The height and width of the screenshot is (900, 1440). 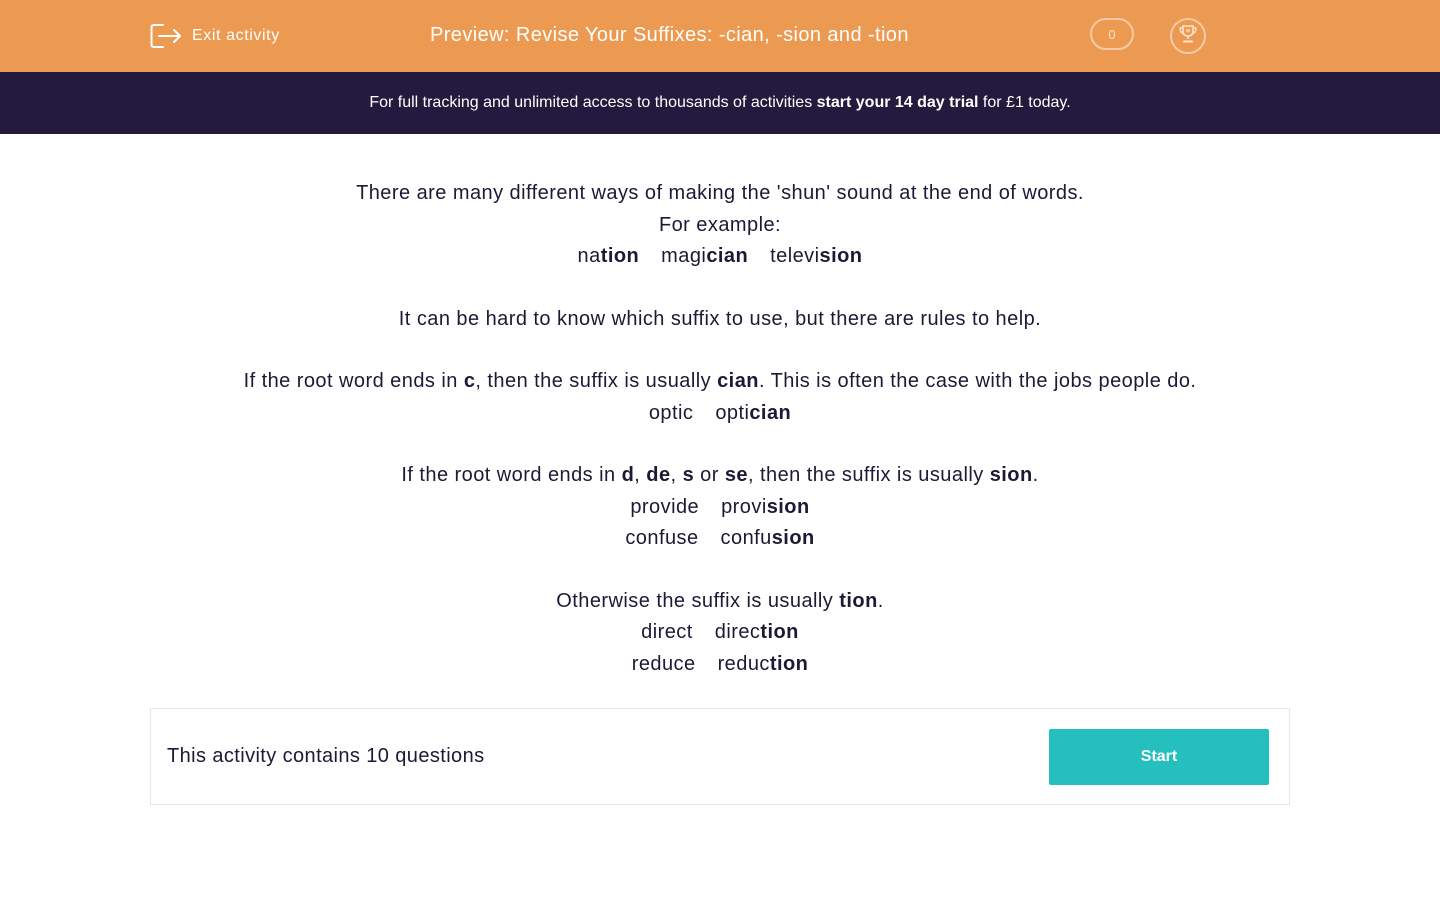 What do you see at coordinates (756, 632) in the screenshot?
I see `suffixed-word: direction` at bounding box center [756, 632].